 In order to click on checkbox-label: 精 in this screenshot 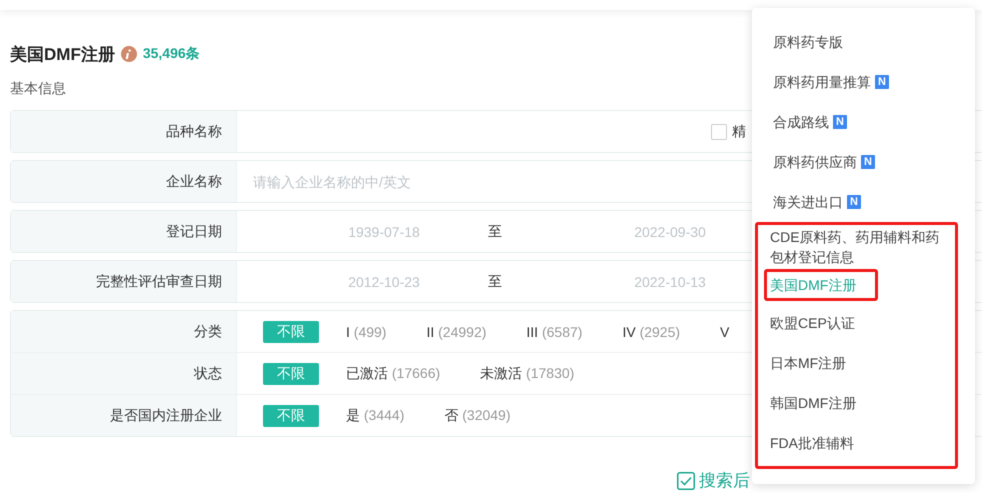, I will do `click(739, 131)`.